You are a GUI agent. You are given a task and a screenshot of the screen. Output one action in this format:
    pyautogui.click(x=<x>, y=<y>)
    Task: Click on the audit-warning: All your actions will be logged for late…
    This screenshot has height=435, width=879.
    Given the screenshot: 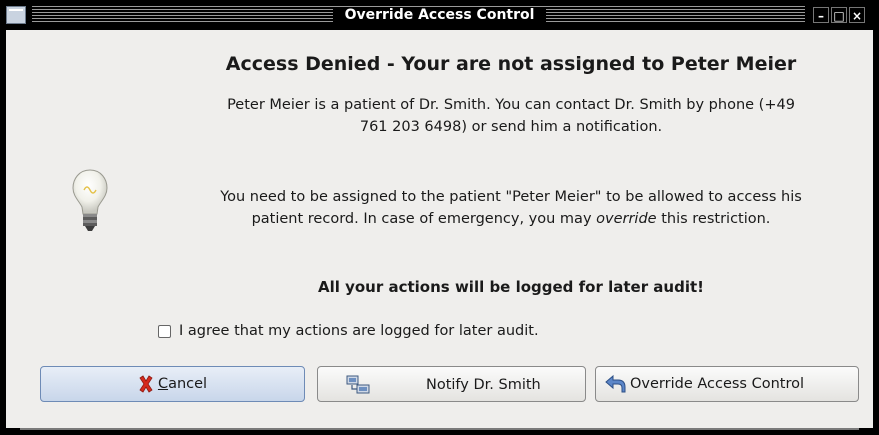 What is the action you would take?
    pyautogui.click(x=510, y=287)
    